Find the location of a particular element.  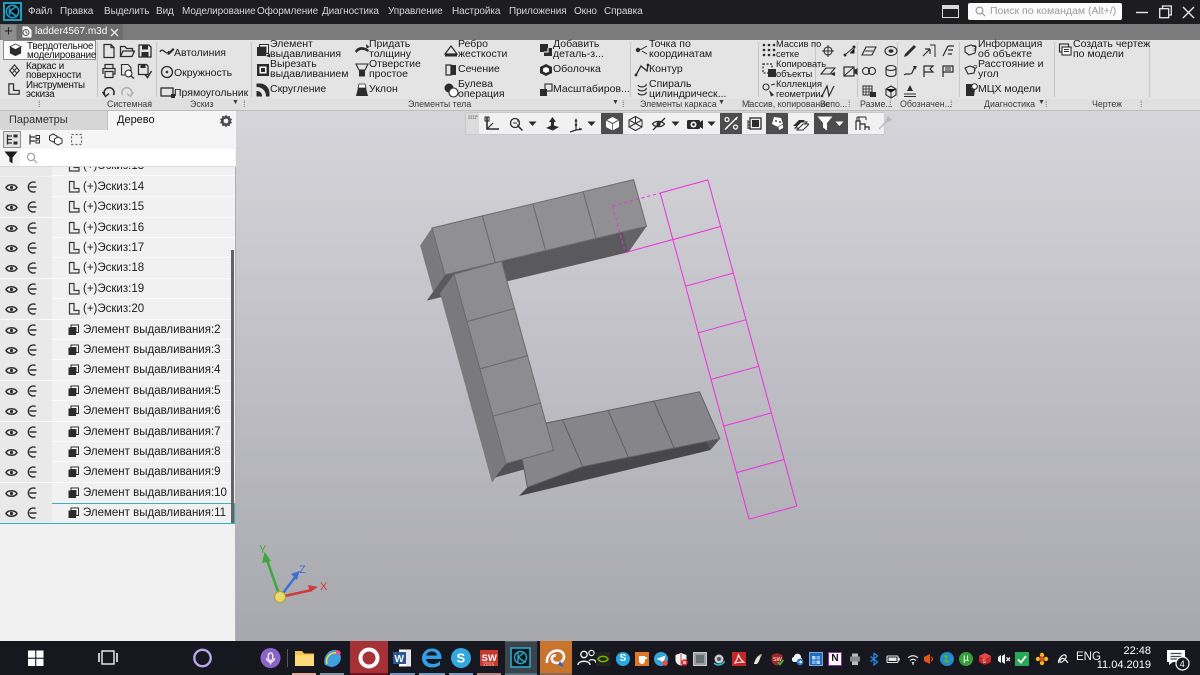

svg-text: W is located at coordinates (400, 659).